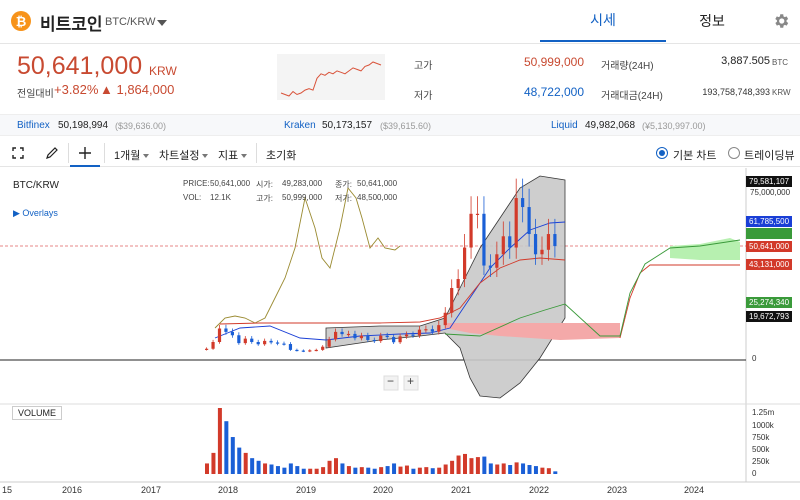  I want to click on overlays-label: Overlays, so click(40, 213).